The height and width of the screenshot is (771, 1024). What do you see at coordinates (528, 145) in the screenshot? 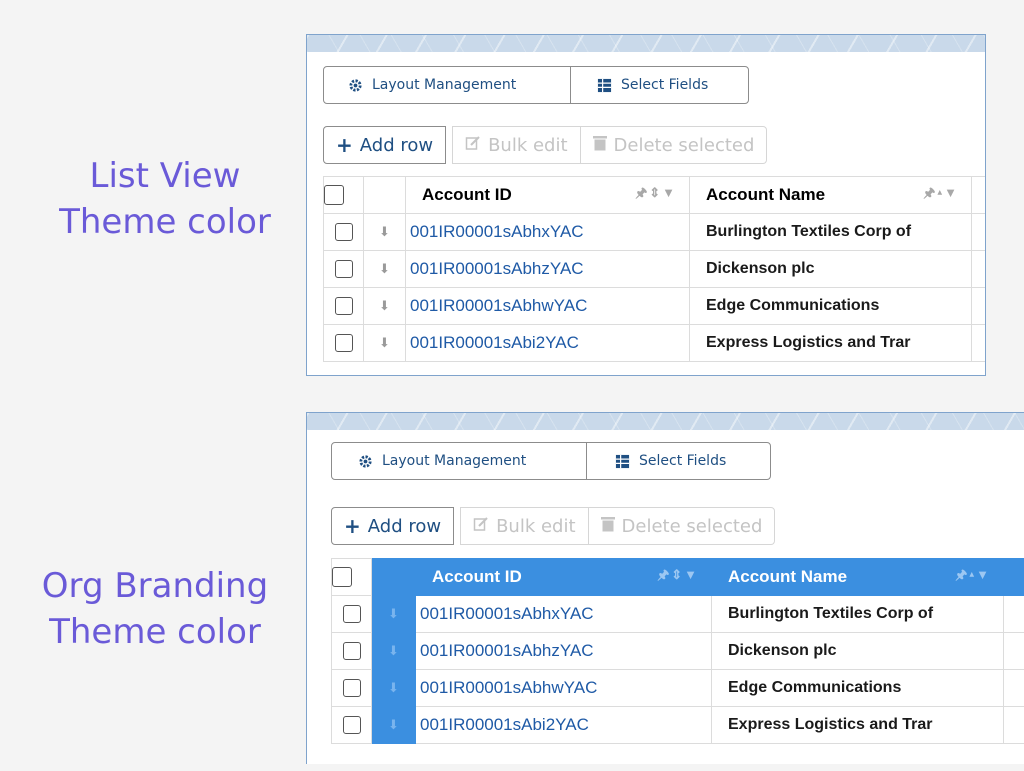
I see `bulk-edit-label: Bulk edit` at bounding box center [528, 145].